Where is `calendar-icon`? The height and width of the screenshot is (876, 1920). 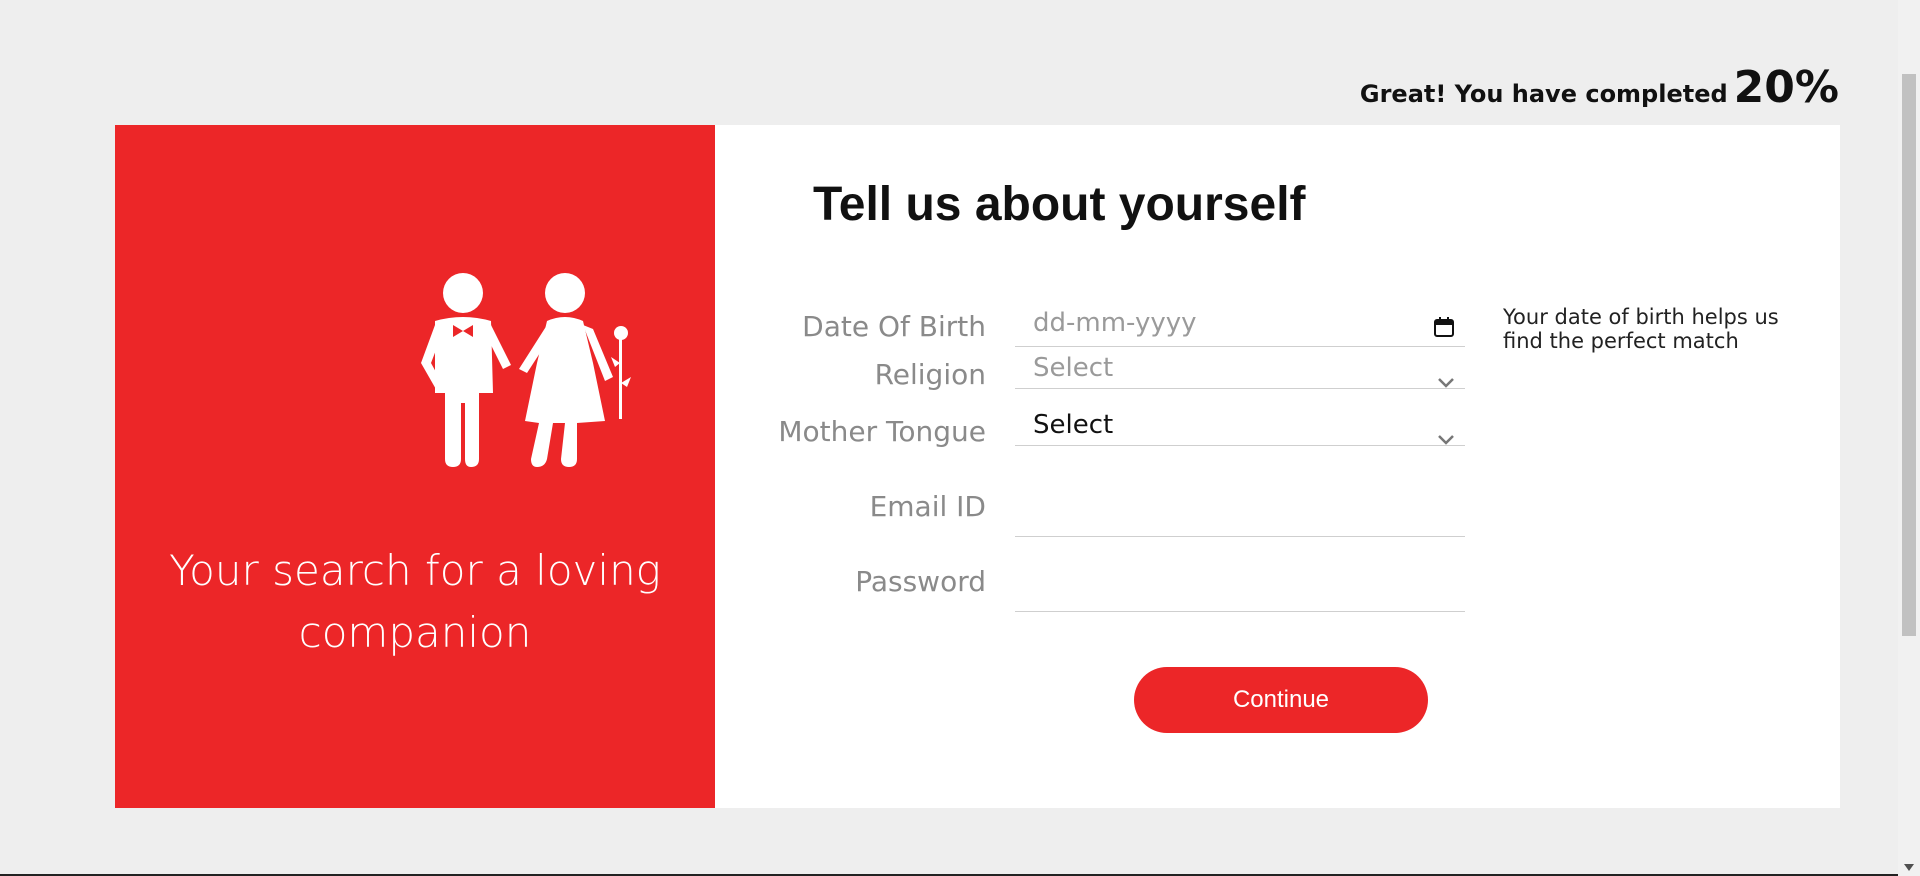
calendar-icon is located at coordinates (1444, 327).